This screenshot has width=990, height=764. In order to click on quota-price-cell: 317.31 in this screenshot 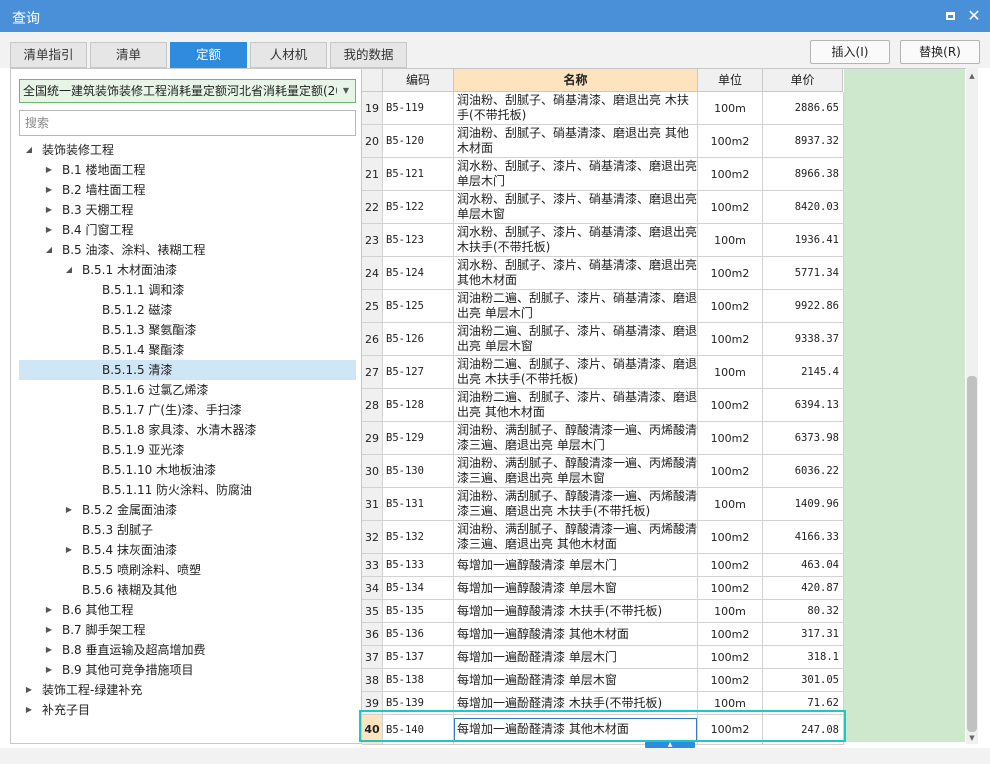, I will do `click(803, 634)`.